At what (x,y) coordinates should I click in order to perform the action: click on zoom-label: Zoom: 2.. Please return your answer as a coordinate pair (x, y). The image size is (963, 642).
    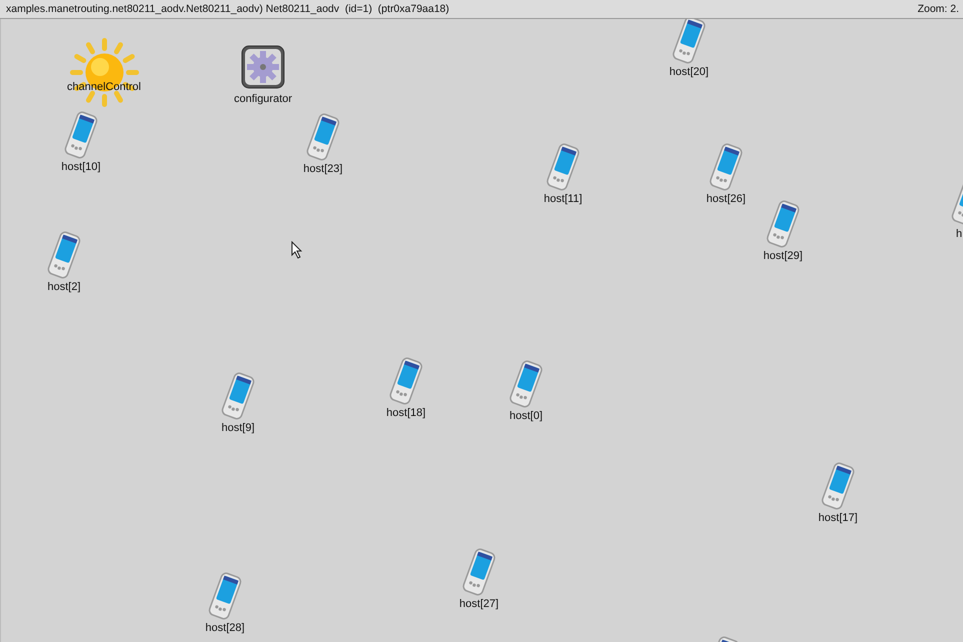
    Looking at the image, I should click on (938, 9).